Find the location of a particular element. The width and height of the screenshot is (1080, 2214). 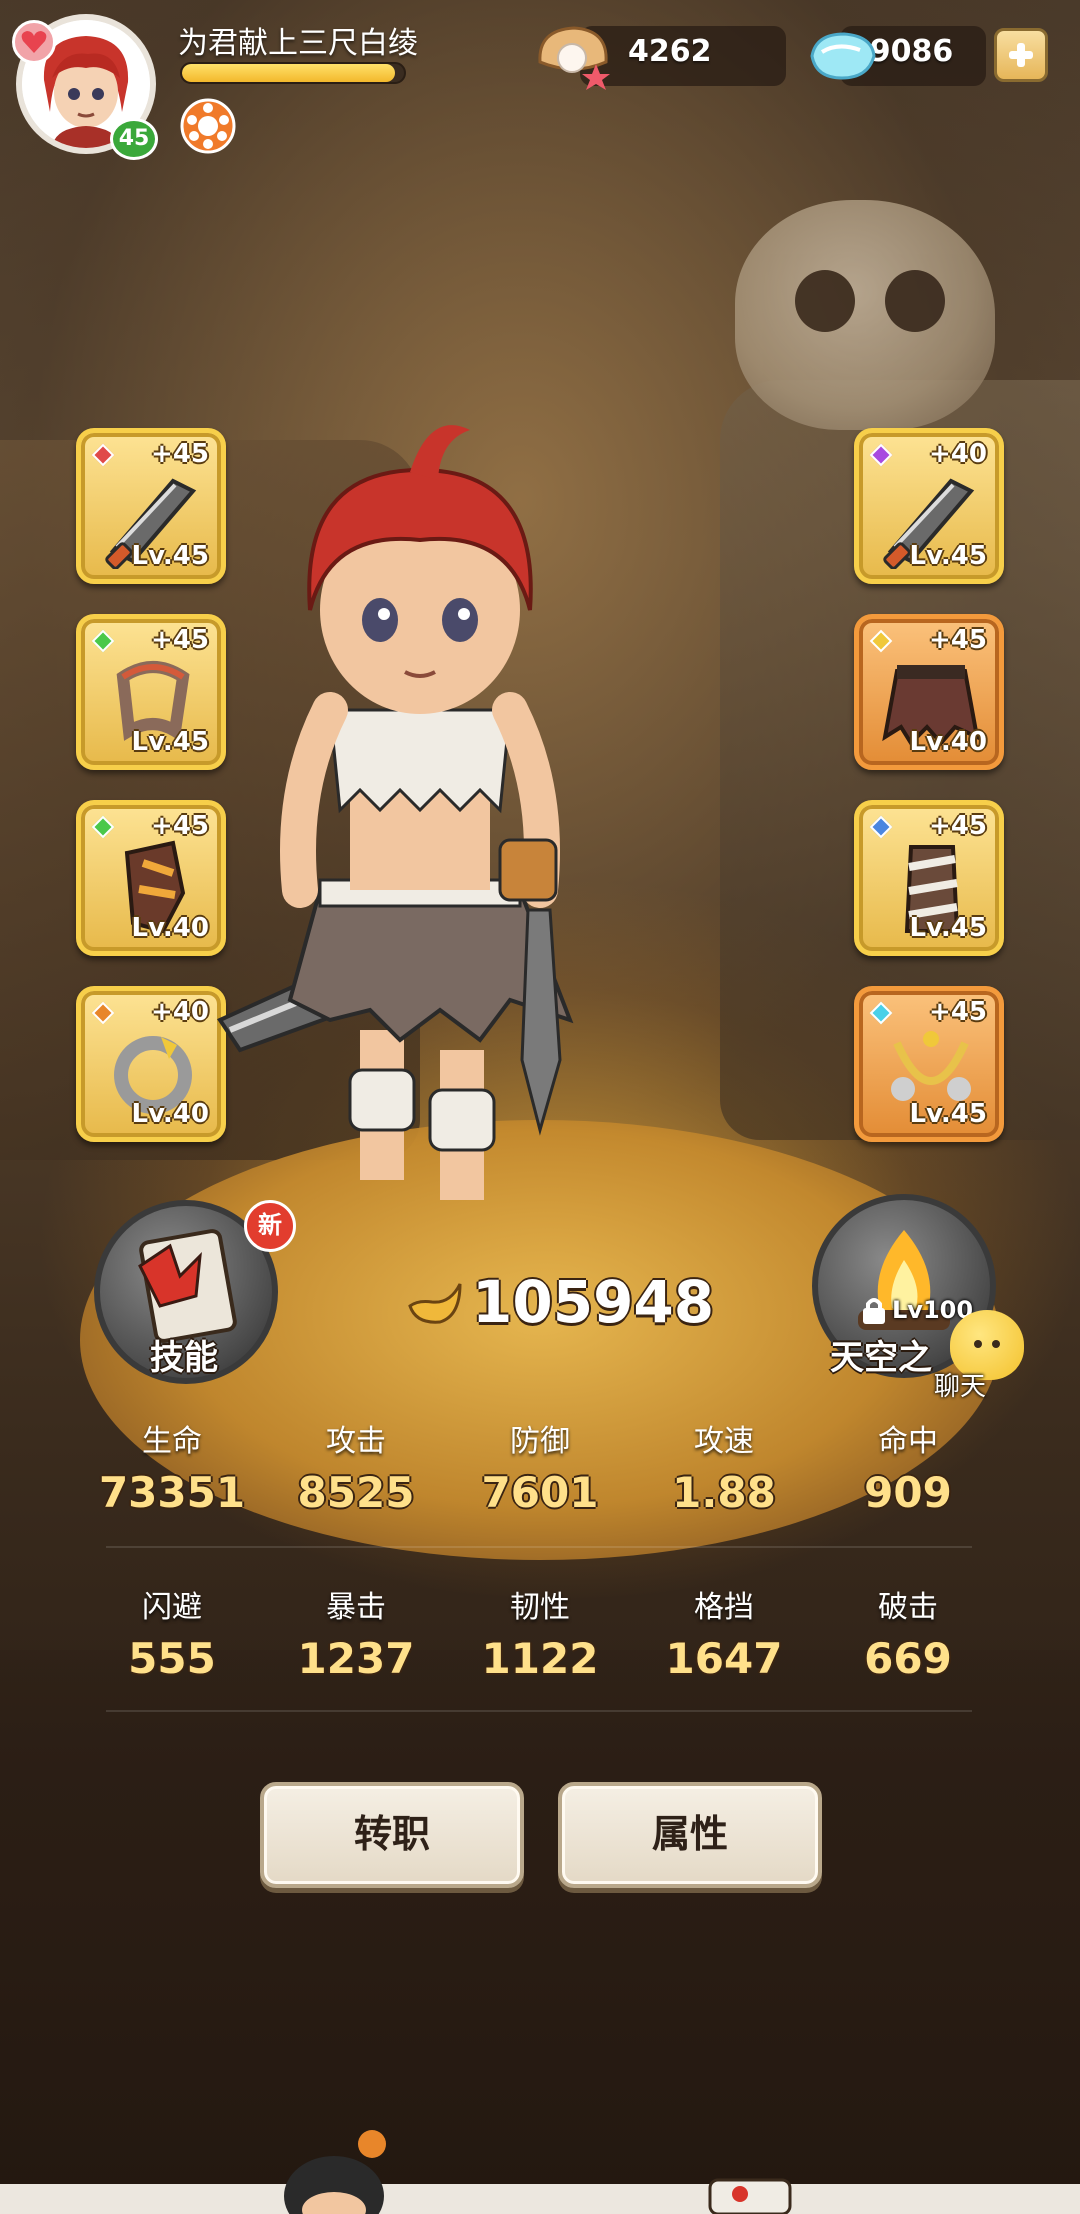

hero-character is located at coordinates (395, 812).